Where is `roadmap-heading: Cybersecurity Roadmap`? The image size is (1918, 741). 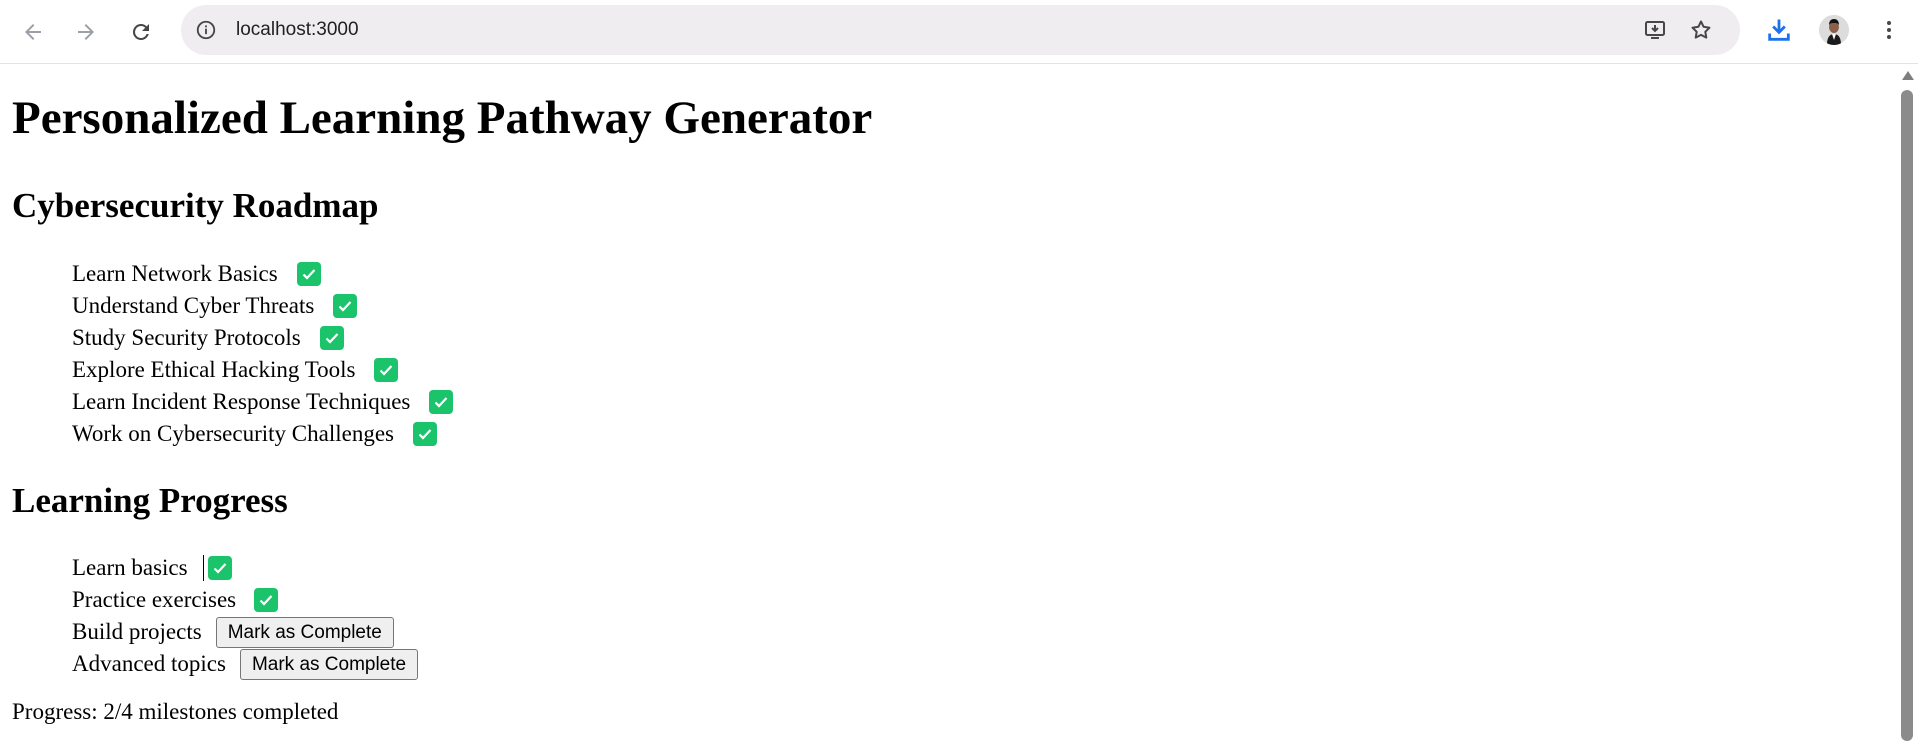
roadmap-heading: Cybersecurity Roadmap is located at coordinates (195, 205).